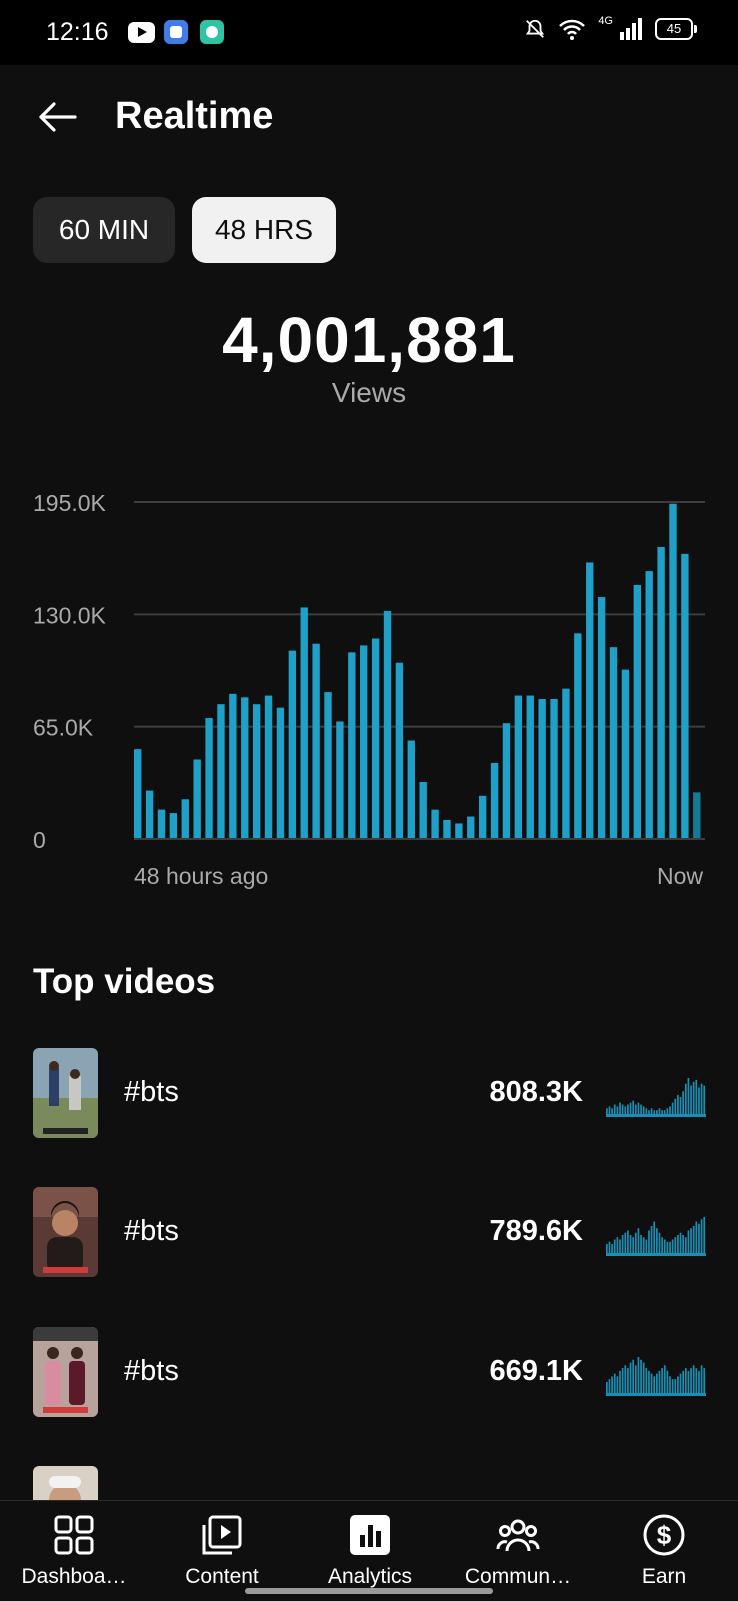 The width and height of the screenshot is (738, 1601). I want to click on nav-content: Content, so click(222, 1551).